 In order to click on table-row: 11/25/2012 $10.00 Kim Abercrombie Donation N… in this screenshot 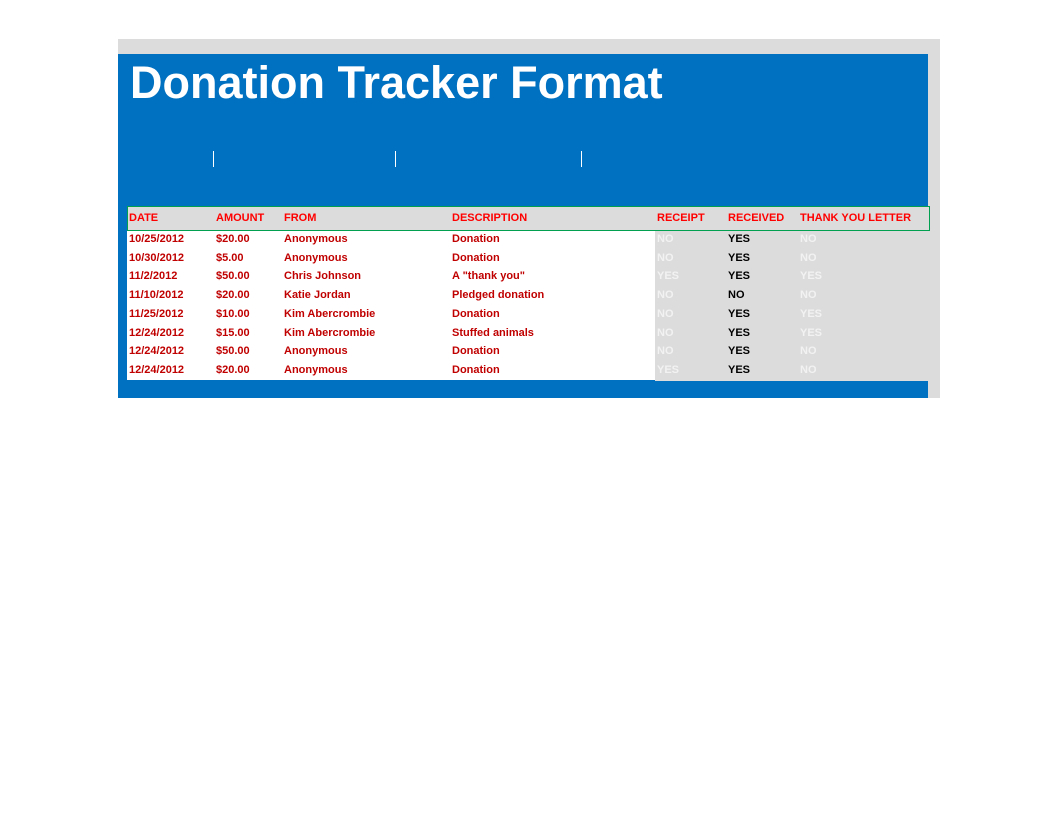, I will do `click(533, 315)`.